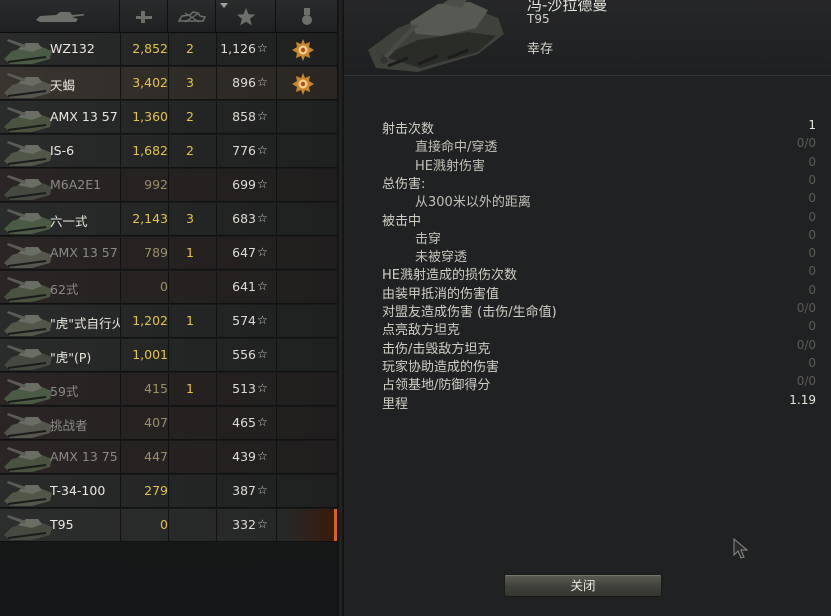 Image resolution: width=831 pixels, height=616 pixels. What do you see at coordinates (156, 388) in the screenshot?
I see `damage-value: 415` at bounding box center [156, 388].